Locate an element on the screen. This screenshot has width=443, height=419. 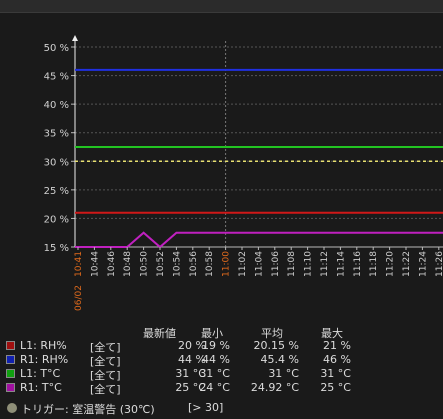
legend-row: L1: RH% [全て] 20 % 19 % 20.15 % 21 % is located at coordinates (221, 346).